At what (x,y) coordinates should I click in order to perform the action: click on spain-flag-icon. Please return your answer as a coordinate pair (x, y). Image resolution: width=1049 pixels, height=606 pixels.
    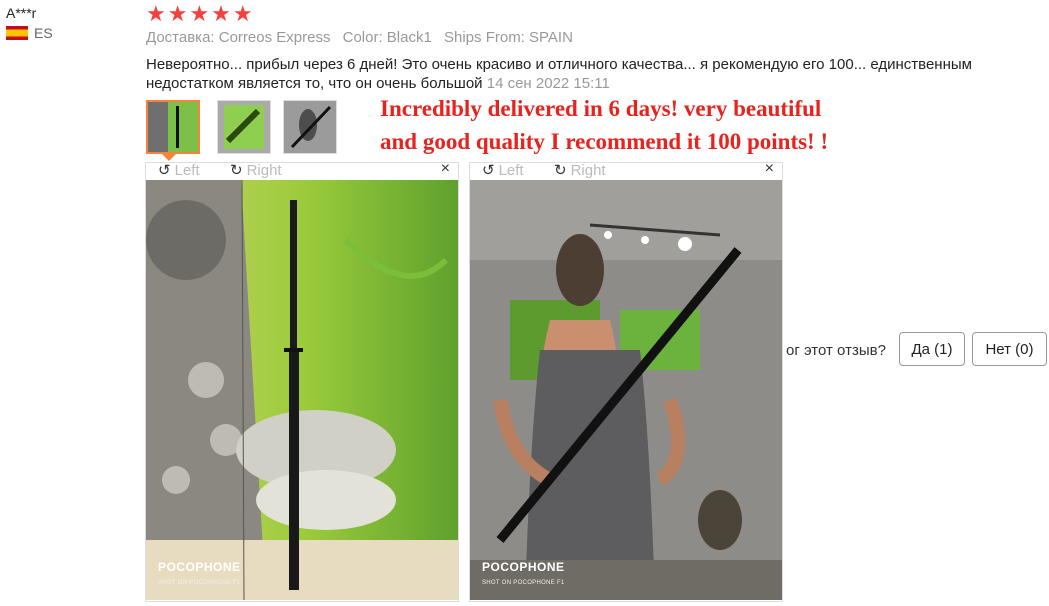
    Looking at the image, I should click on (17, 33).